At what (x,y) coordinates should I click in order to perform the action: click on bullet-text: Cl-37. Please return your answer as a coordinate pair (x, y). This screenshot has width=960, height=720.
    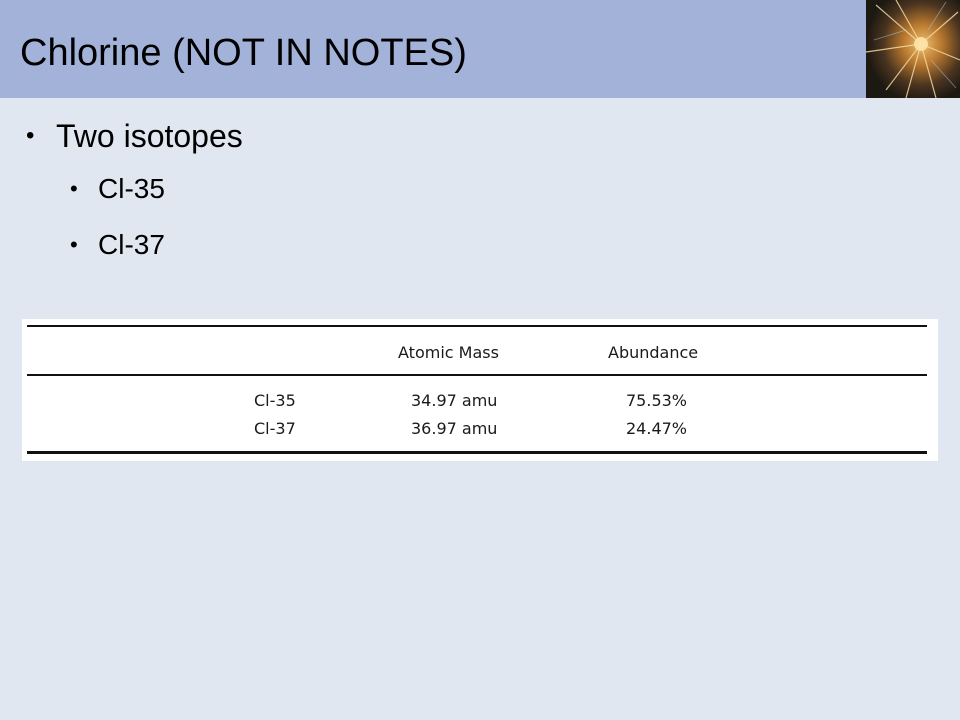
    Looking at the image, I should click on (131, 244).